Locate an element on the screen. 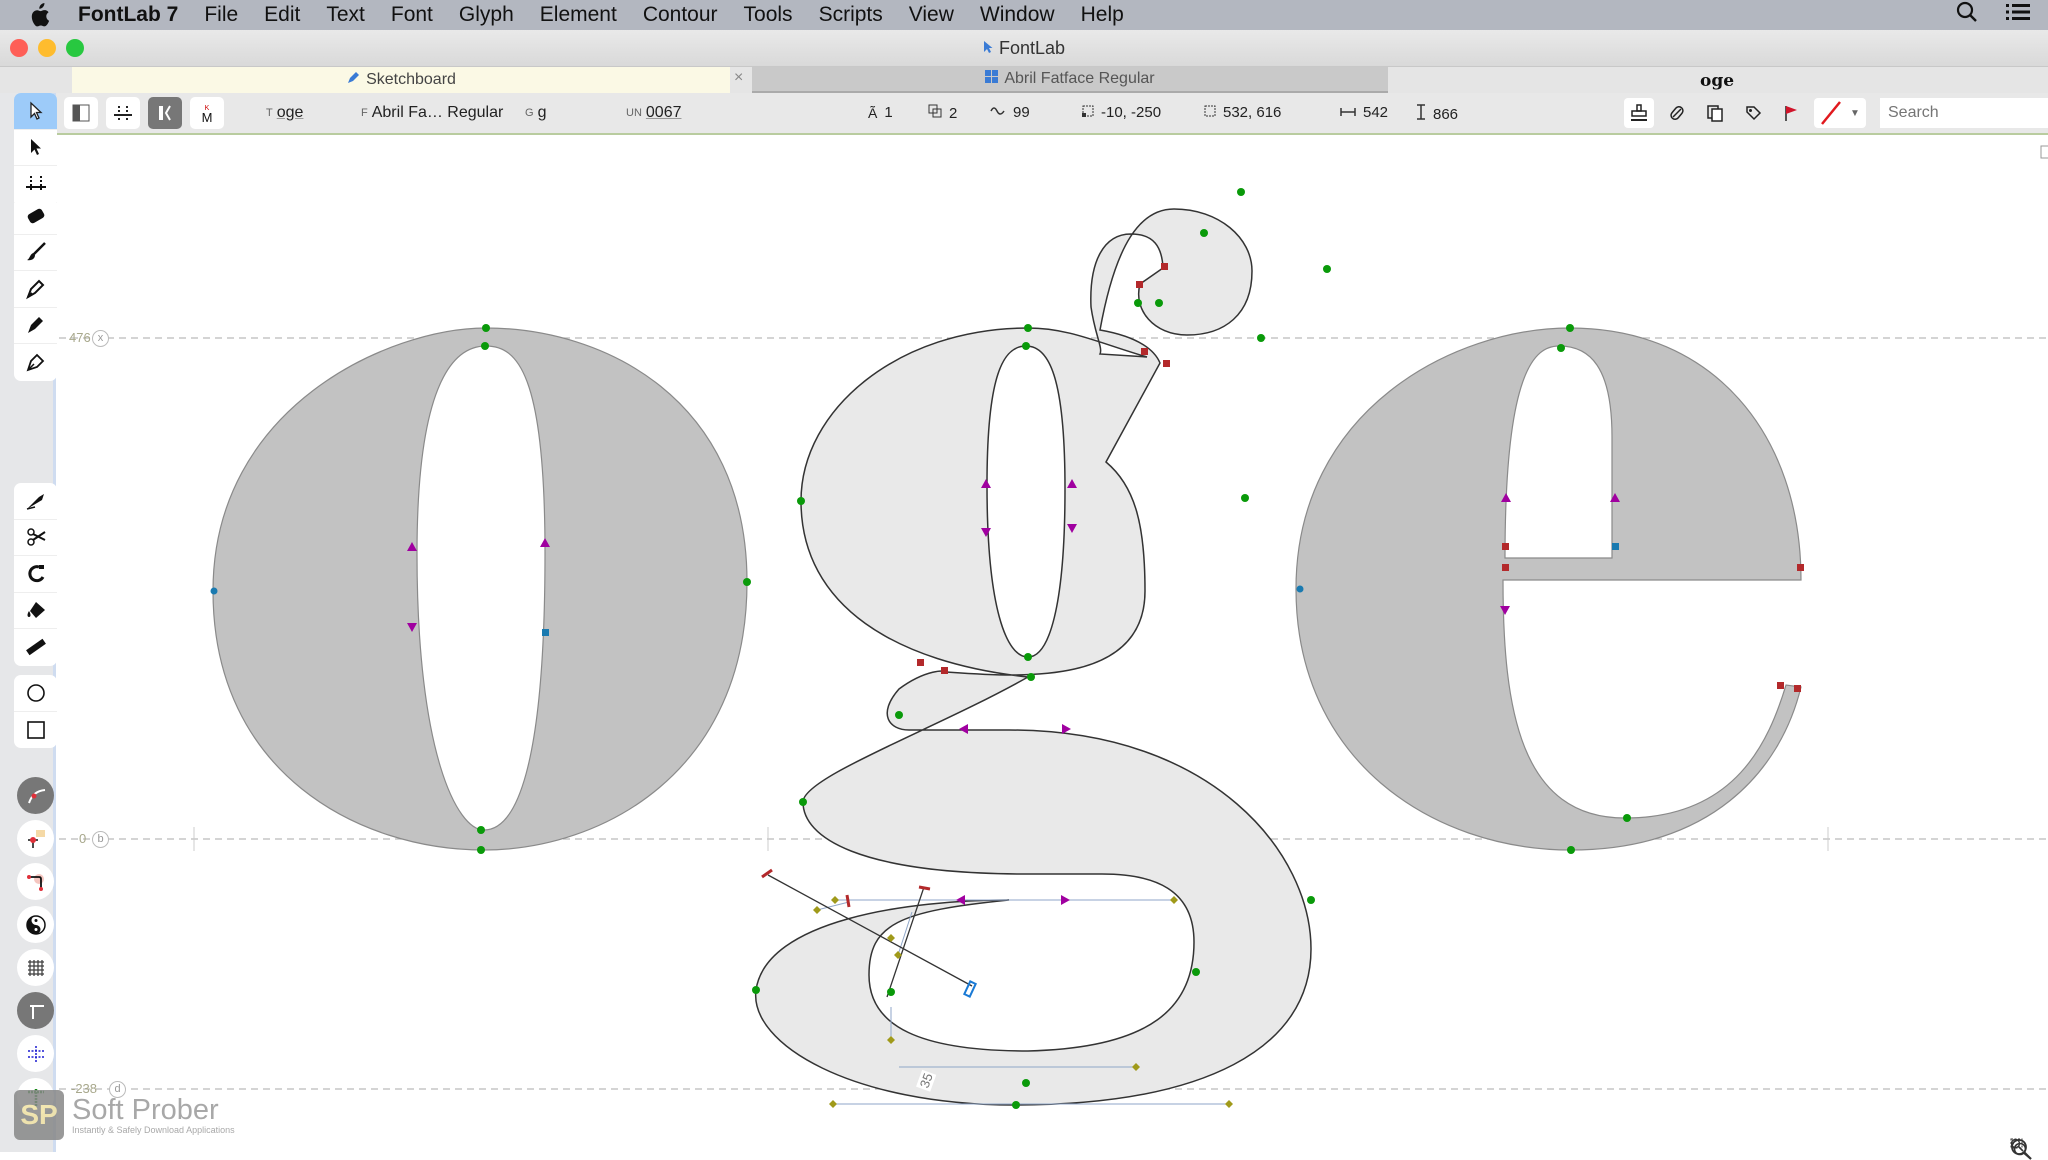 The image size is (2048, 1160). node-coordinates-toggle is located at coordinates (35, 838).